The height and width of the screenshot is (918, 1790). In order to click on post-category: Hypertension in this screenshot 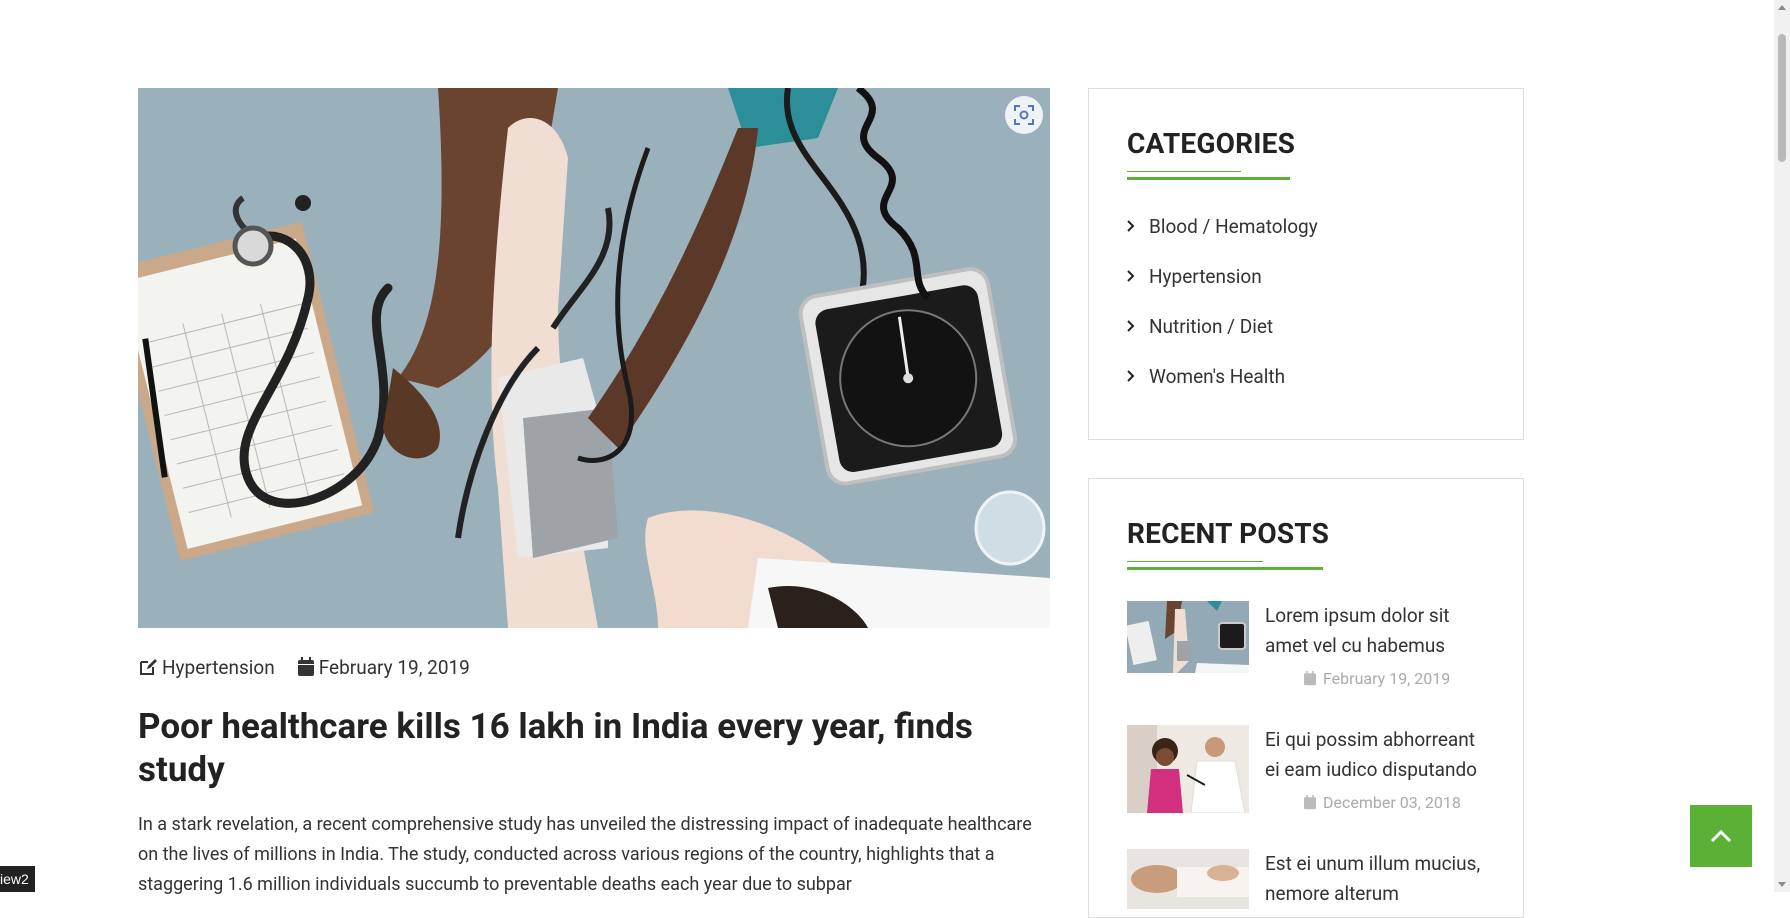, I will do `click(218, 667)`.